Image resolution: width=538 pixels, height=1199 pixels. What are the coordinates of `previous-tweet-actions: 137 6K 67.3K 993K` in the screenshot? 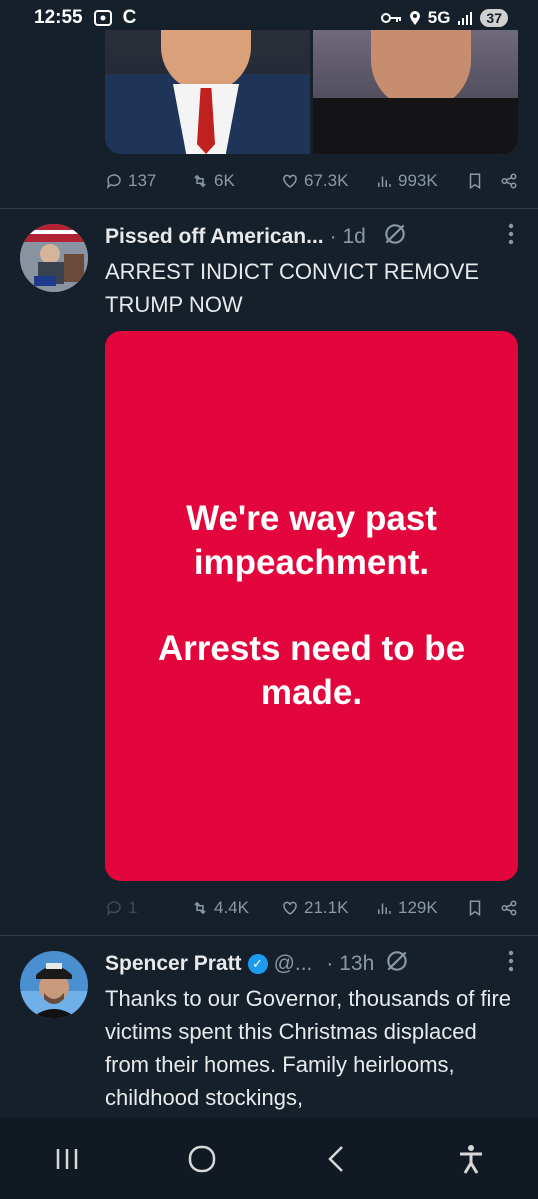 It's located at (311, 181).